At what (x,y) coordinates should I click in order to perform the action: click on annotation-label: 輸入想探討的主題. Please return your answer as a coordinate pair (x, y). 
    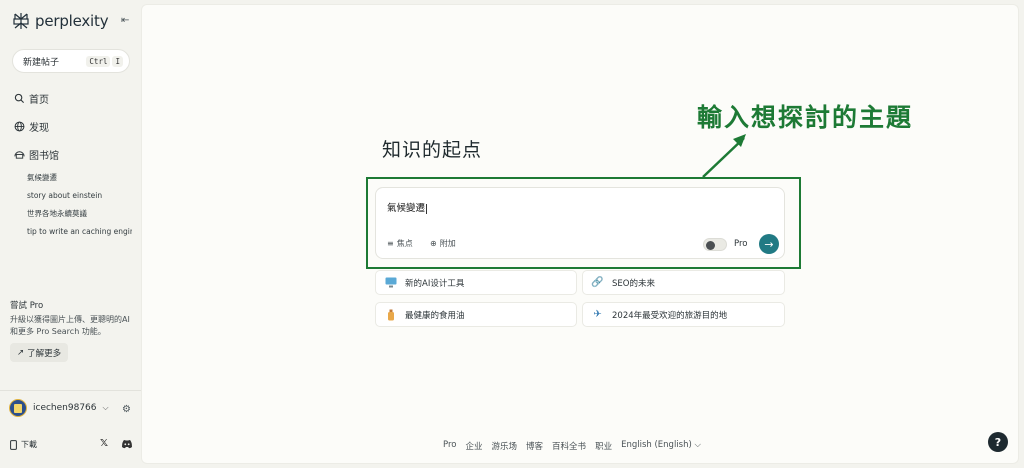
    Looking at the image, I should click on (805, 117).